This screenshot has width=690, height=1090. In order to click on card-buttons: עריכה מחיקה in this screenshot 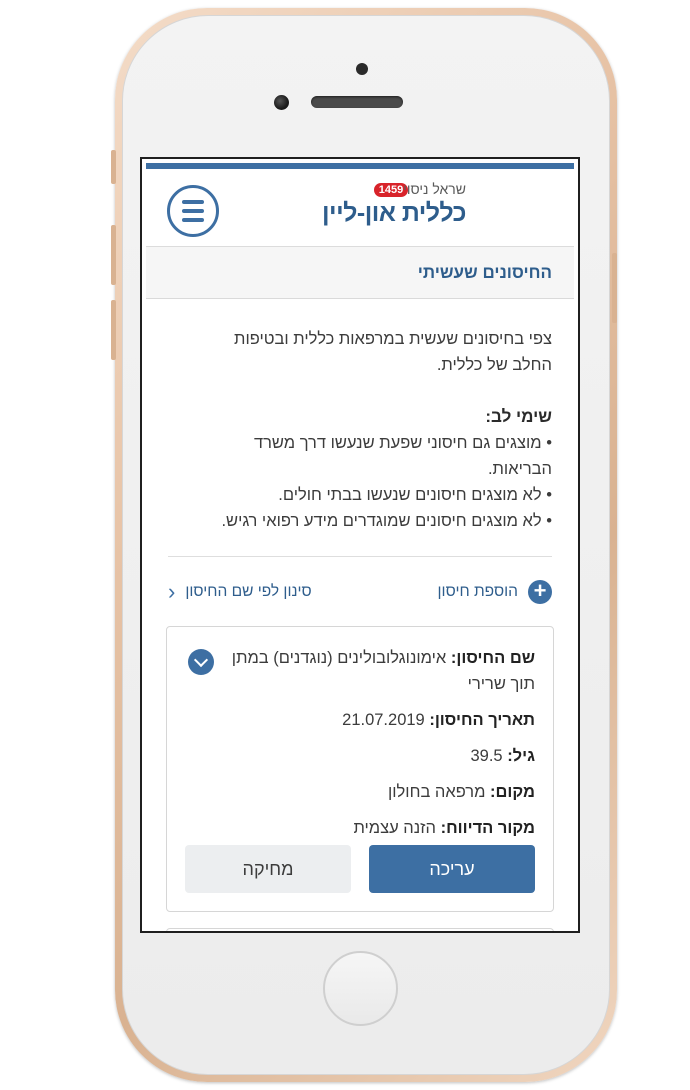, I will do `click(360, 869)`.